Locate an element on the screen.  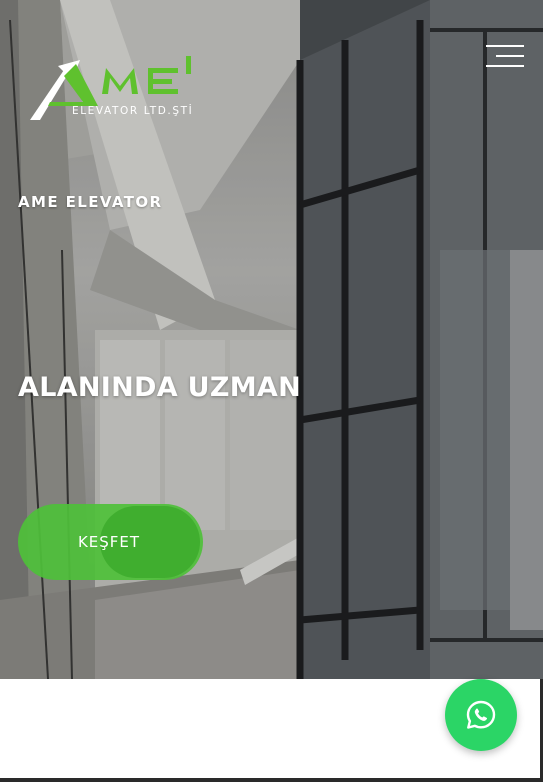
hero-subtitle: AME ELEVATOR is located at coordinates (90, 202).